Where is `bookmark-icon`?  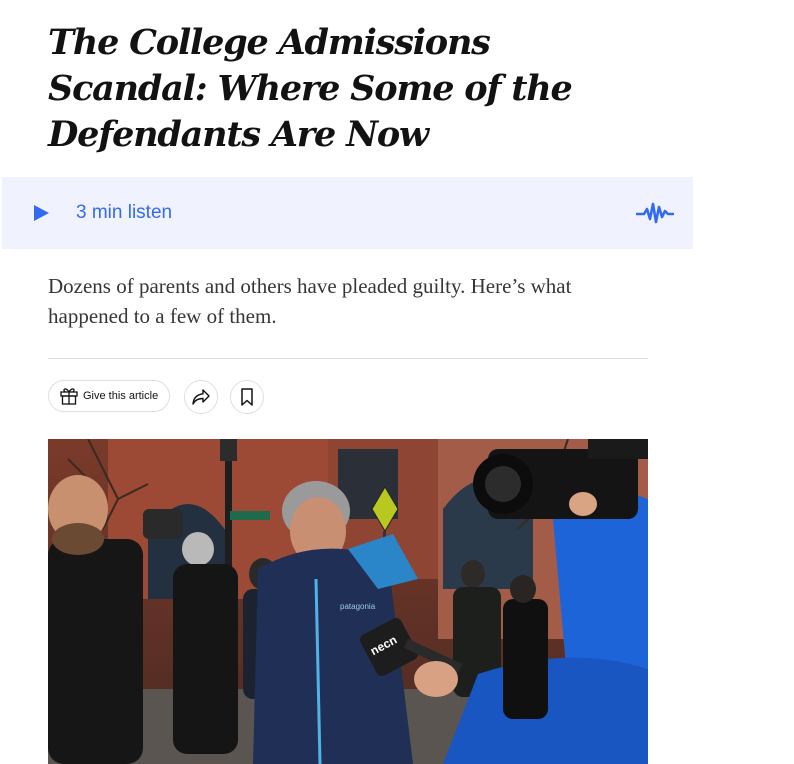 bookmark-icon is located at coordinates (247, 397).